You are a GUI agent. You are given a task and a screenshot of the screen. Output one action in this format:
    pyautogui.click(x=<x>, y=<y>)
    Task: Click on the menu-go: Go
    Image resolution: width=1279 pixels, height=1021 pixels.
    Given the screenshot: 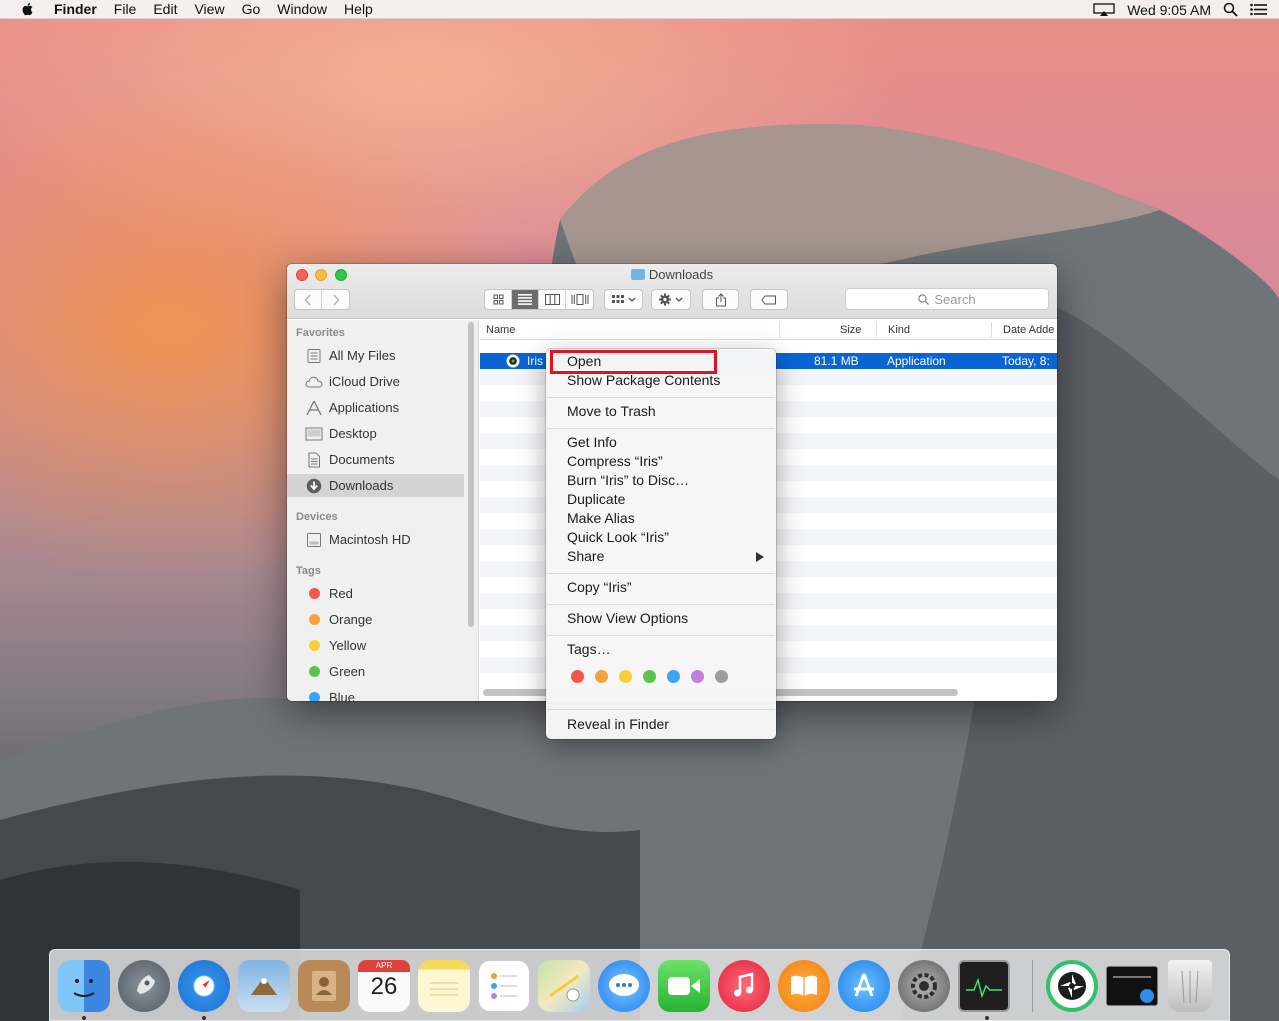 What is the action you would take?
    pyautogui.click(x=251, y=9)
    